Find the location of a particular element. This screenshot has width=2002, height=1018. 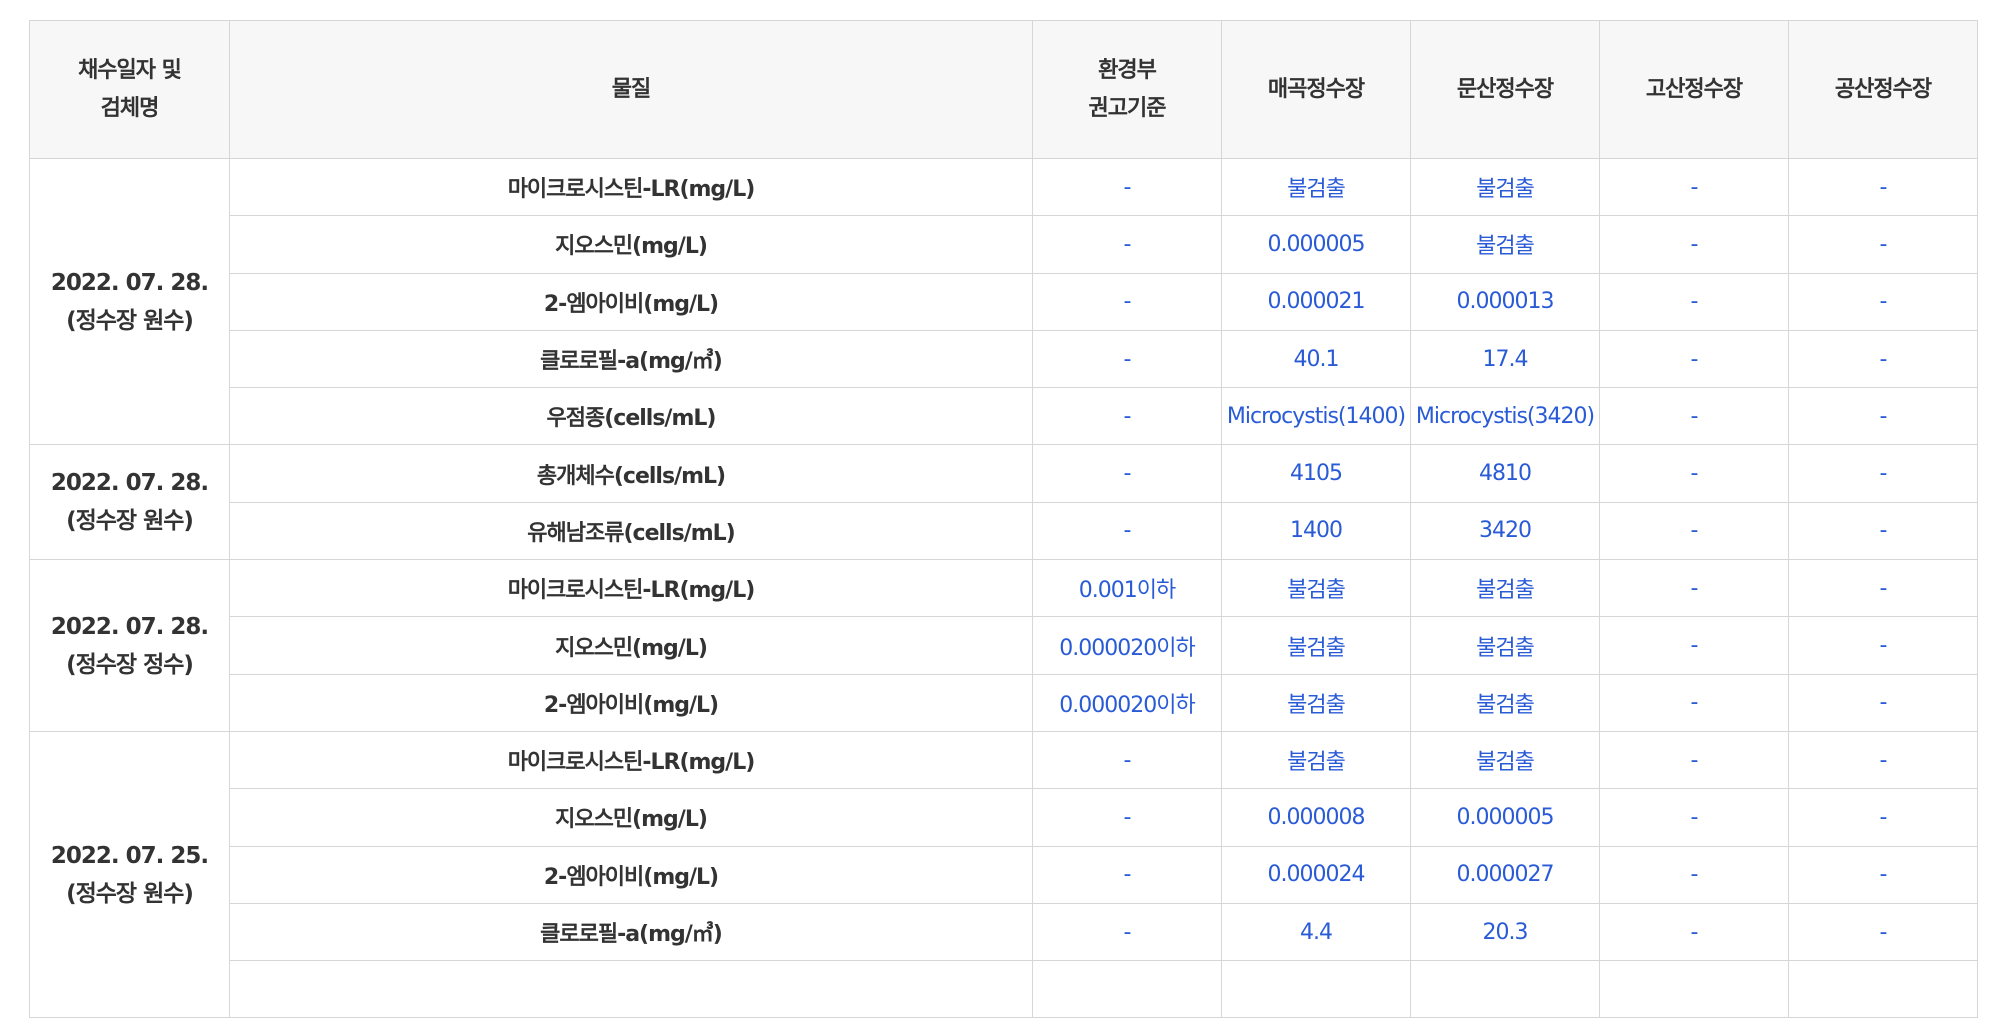

maegok-value-cell: 0.000005 is located at coordinates (1316, 244).